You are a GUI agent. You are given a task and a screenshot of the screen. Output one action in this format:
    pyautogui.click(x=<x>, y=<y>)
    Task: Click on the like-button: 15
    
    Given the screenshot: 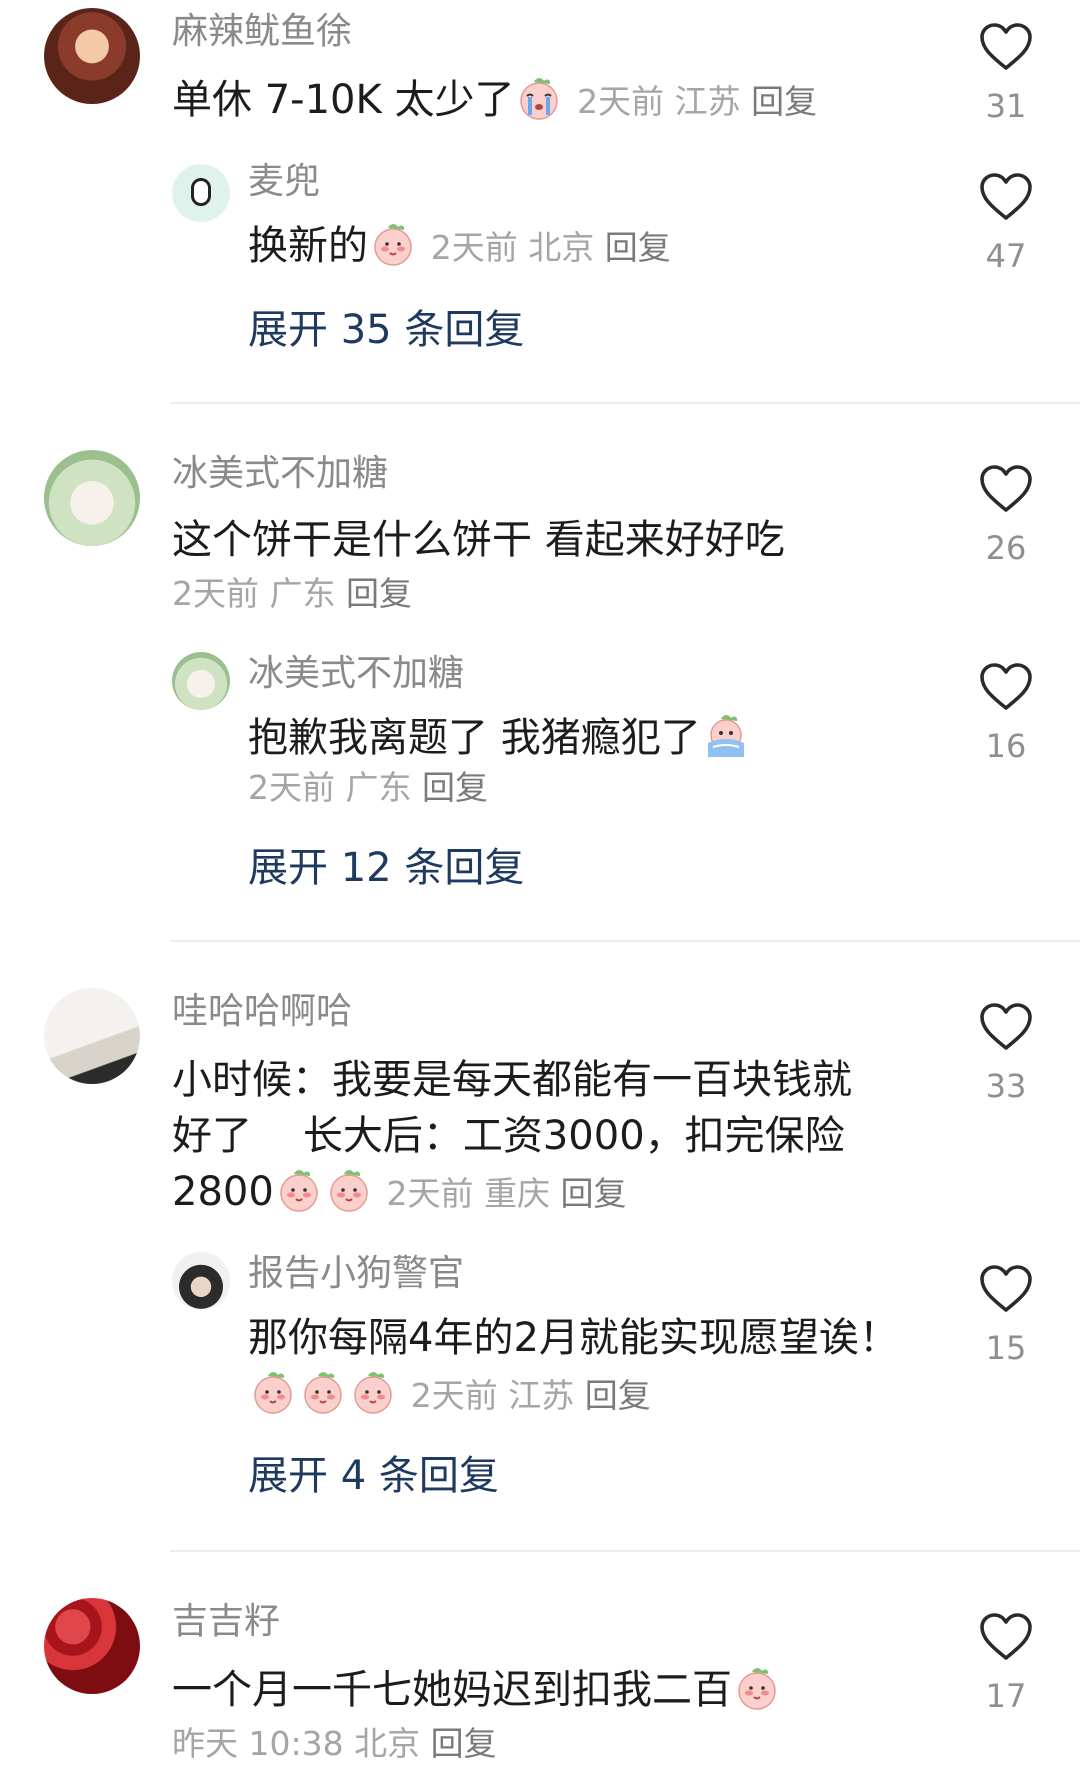 What is the action you would take?
    pyautogui.click(x=1006, y=1316)
    